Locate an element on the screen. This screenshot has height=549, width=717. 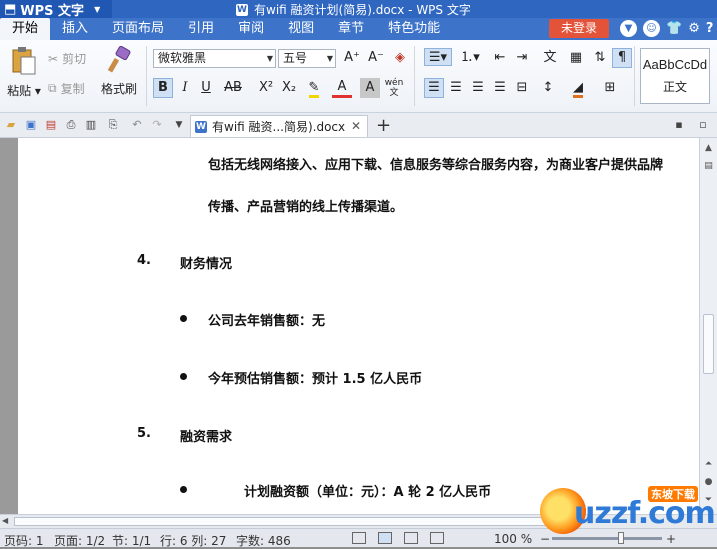
status-section: 节: 1/1 is located at coordinates (132, 541).